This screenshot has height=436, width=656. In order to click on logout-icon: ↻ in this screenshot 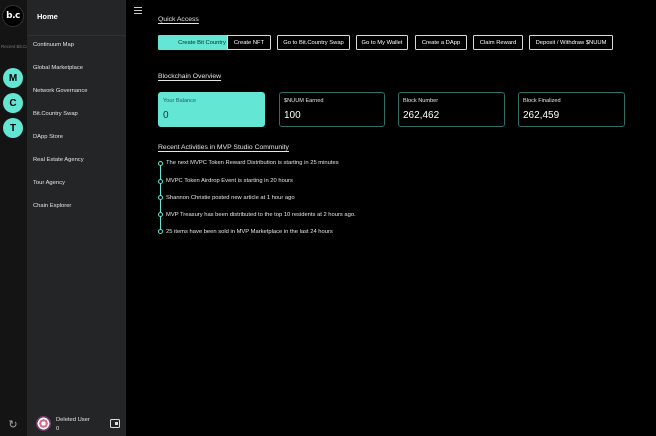, I will do `click(13, 425)`.